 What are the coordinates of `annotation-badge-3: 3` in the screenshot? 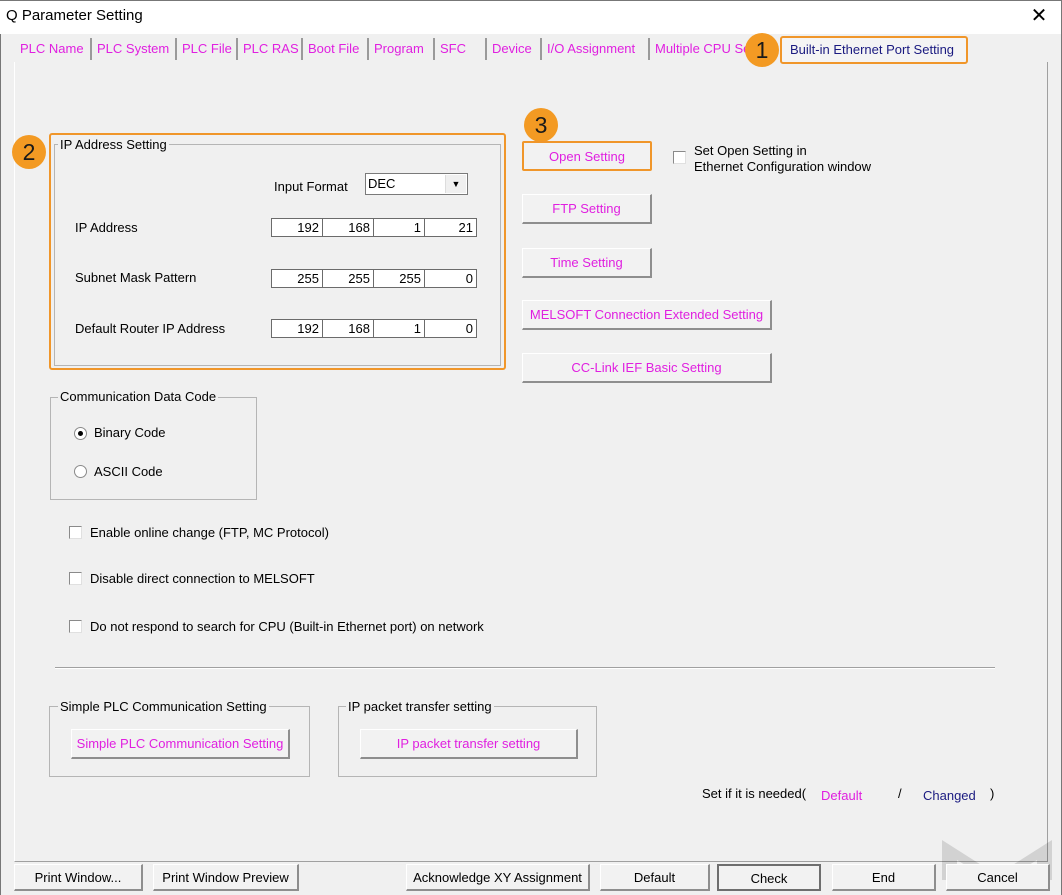 It's located at (541, 125).